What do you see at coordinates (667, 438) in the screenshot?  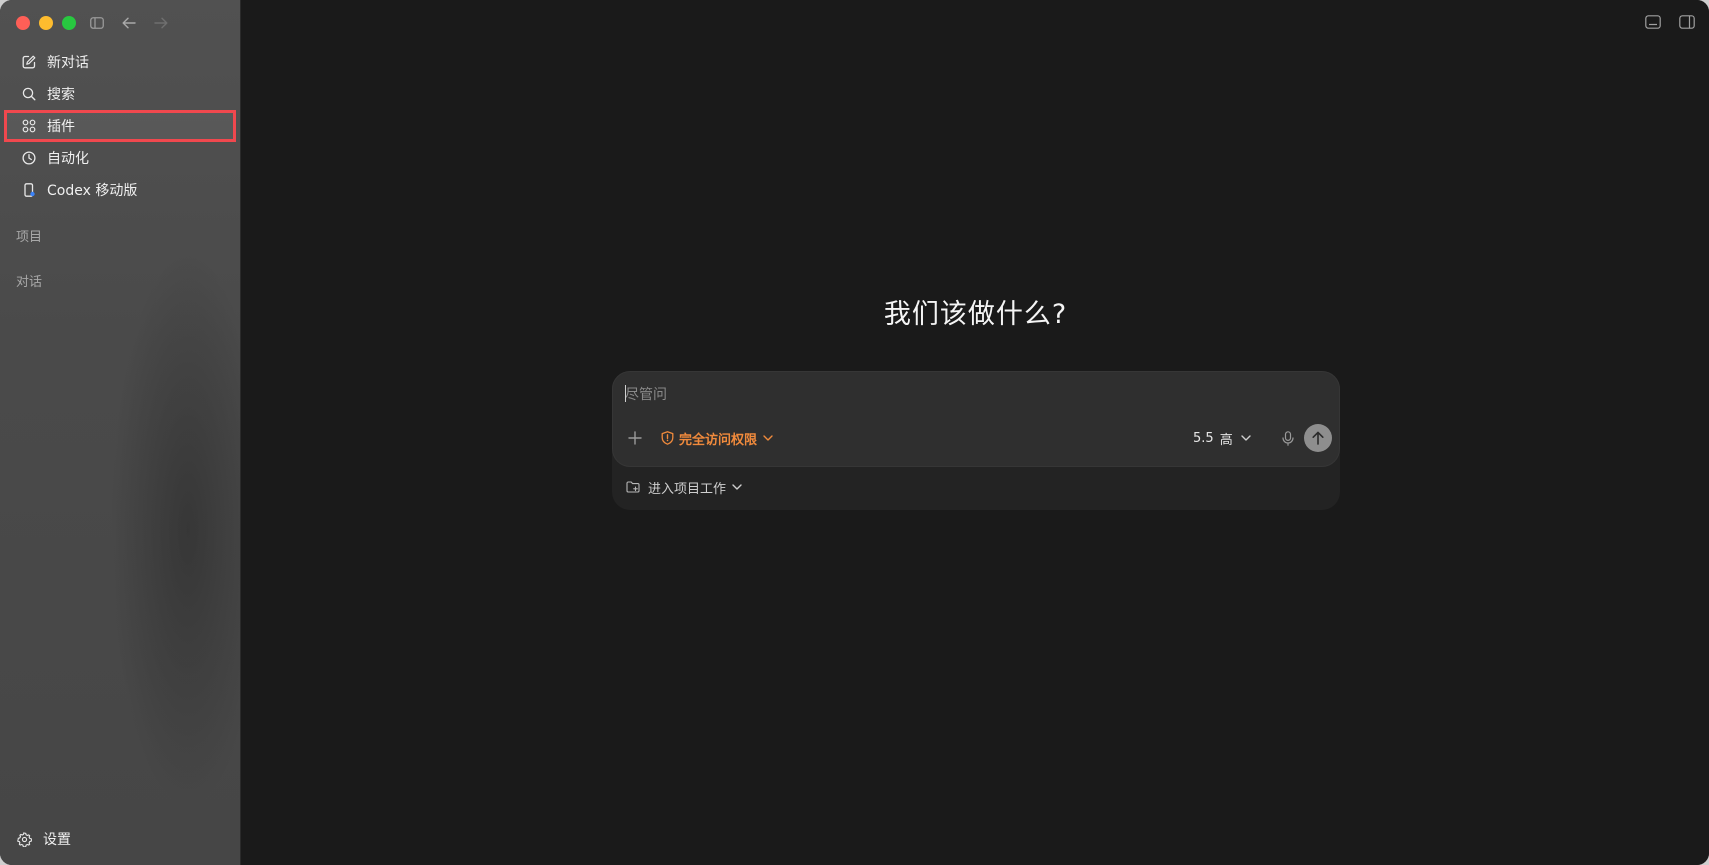 I see `shield-alert-icon` at bounding box center [667, 438].